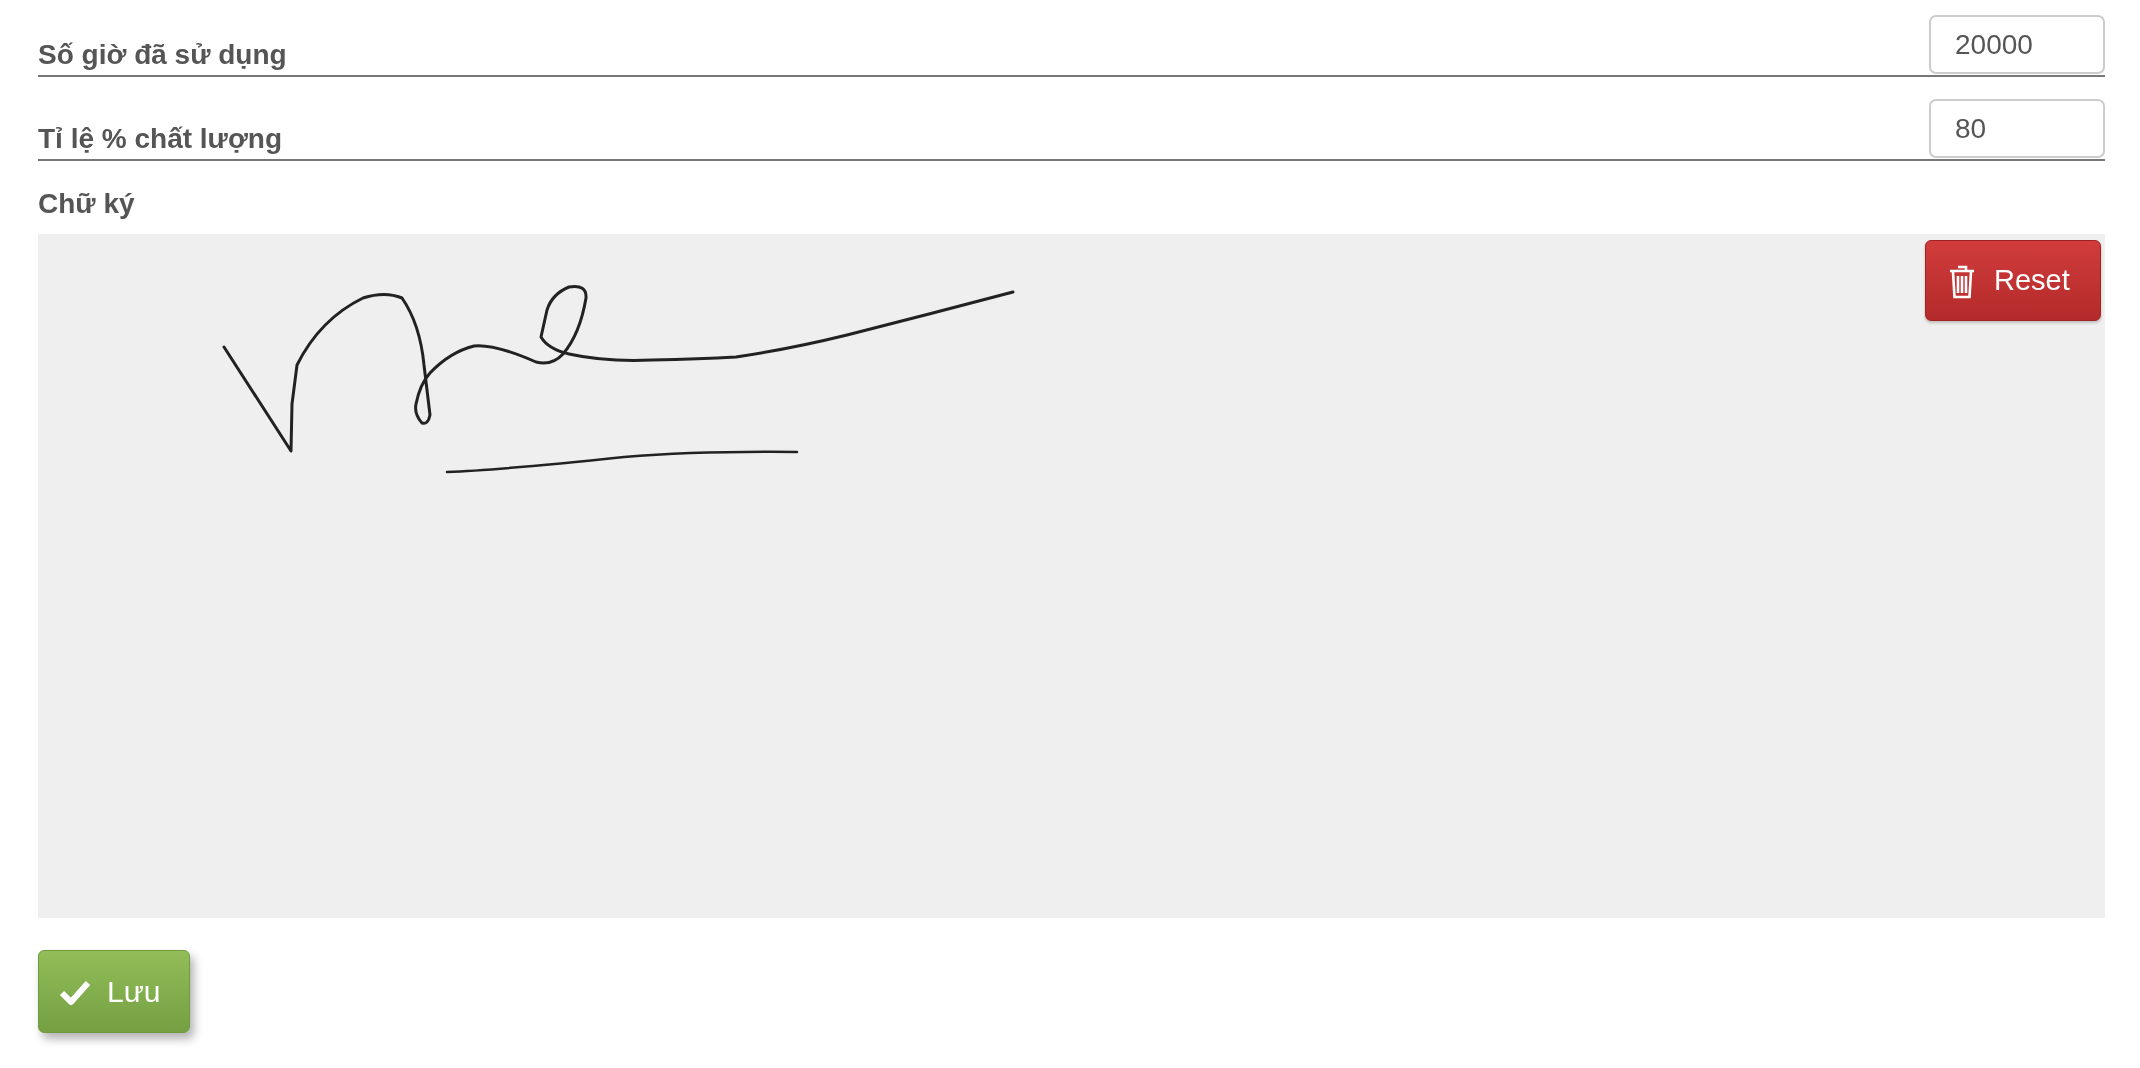  Describe the element at coordinates (2013, 280) in the screenshot. I see `reset-button: Reset` at that location.